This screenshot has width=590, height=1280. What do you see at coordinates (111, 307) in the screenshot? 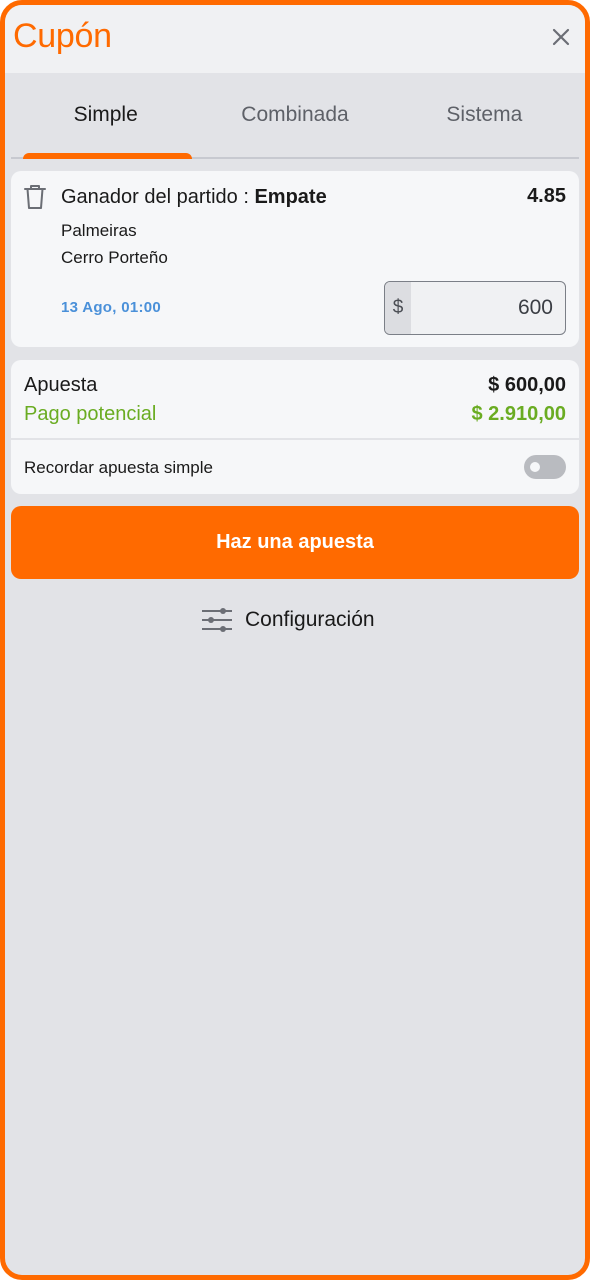
I see `match-date: 13 Ago, 01:00` at bounding box center [111, 307].